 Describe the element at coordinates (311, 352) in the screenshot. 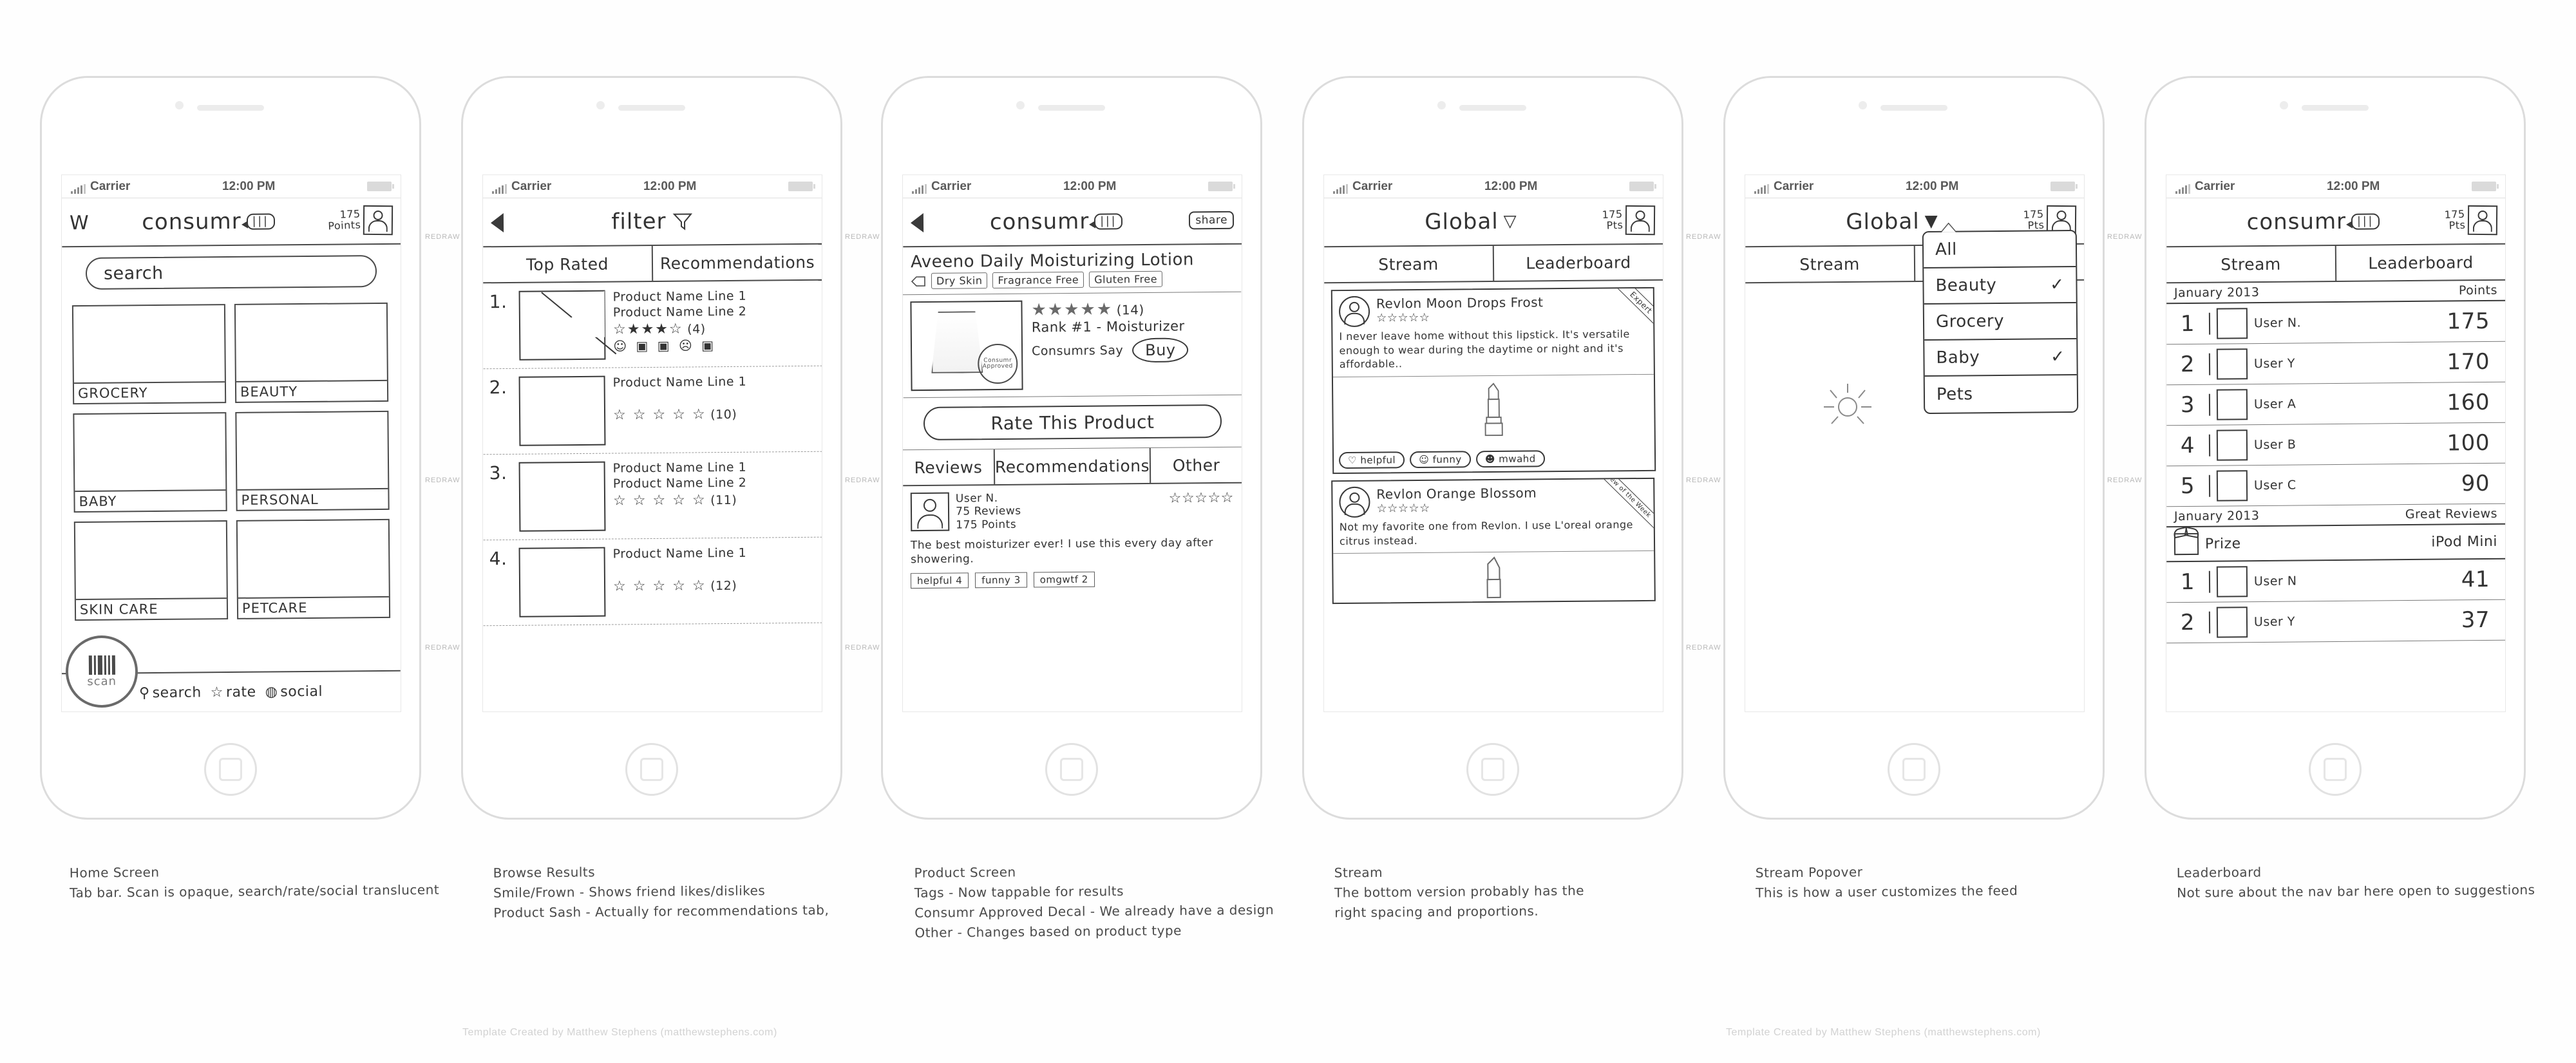

I see `category-tile: BEAUTY` at that location.